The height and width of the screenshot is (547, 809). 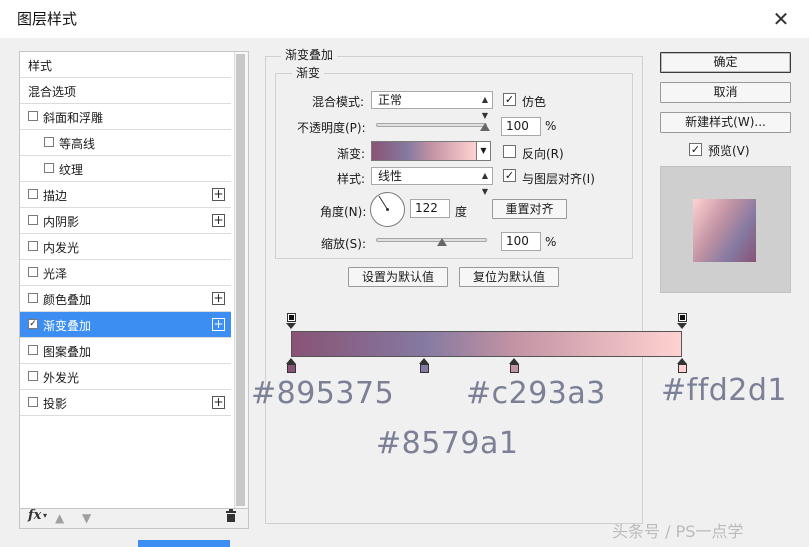 What do you see at coordinates (551, 242) in the screenshot?
I see `scale-unit: %` at bounding box center [551, 242].